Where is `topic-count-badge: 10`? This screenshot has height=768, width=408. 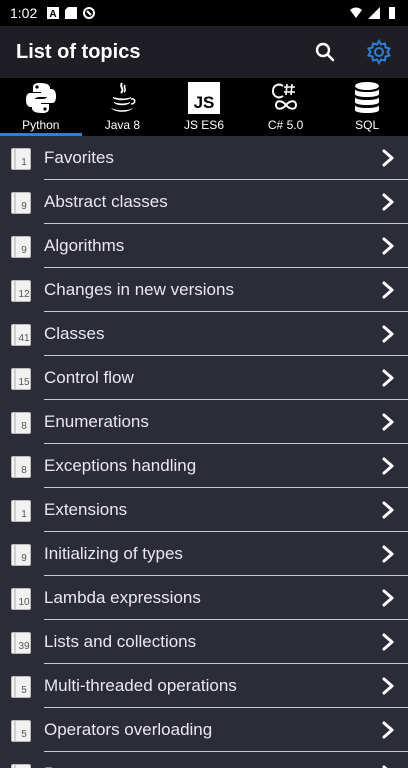 topic-count-badge: 10 is located at coordinates (22, 598).